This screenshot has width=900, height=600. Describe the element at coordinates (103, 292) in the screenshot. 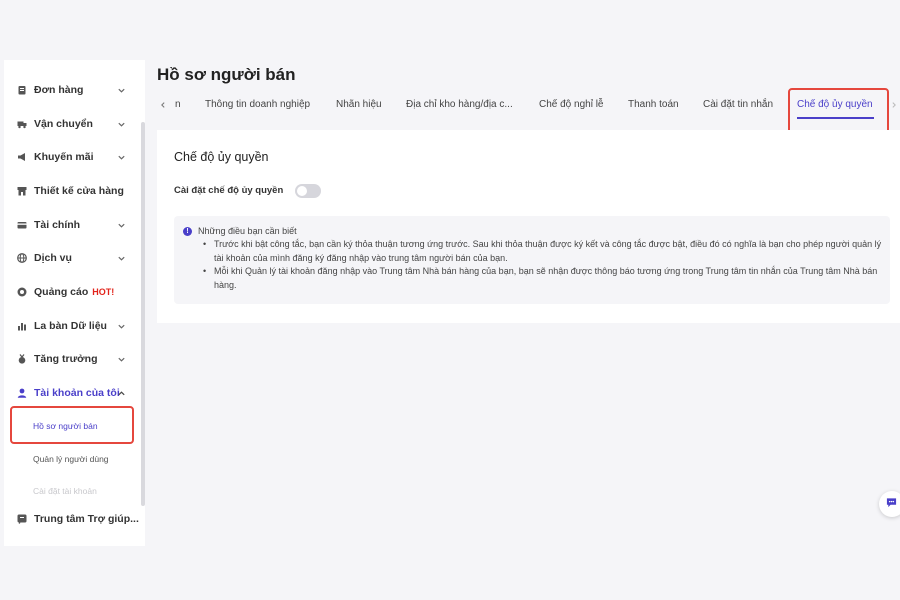

I see `hot-badge: HOT!` at that location.